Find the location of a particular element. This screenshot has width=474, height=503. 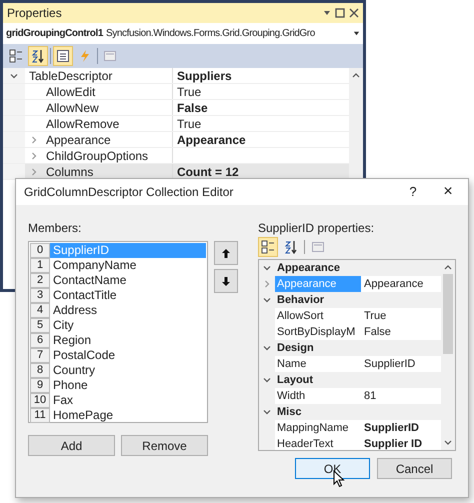

object-type: Syncfusion.Windows.Forms.Grid.Grouping.GridGro is located at coordinates (210, 34).